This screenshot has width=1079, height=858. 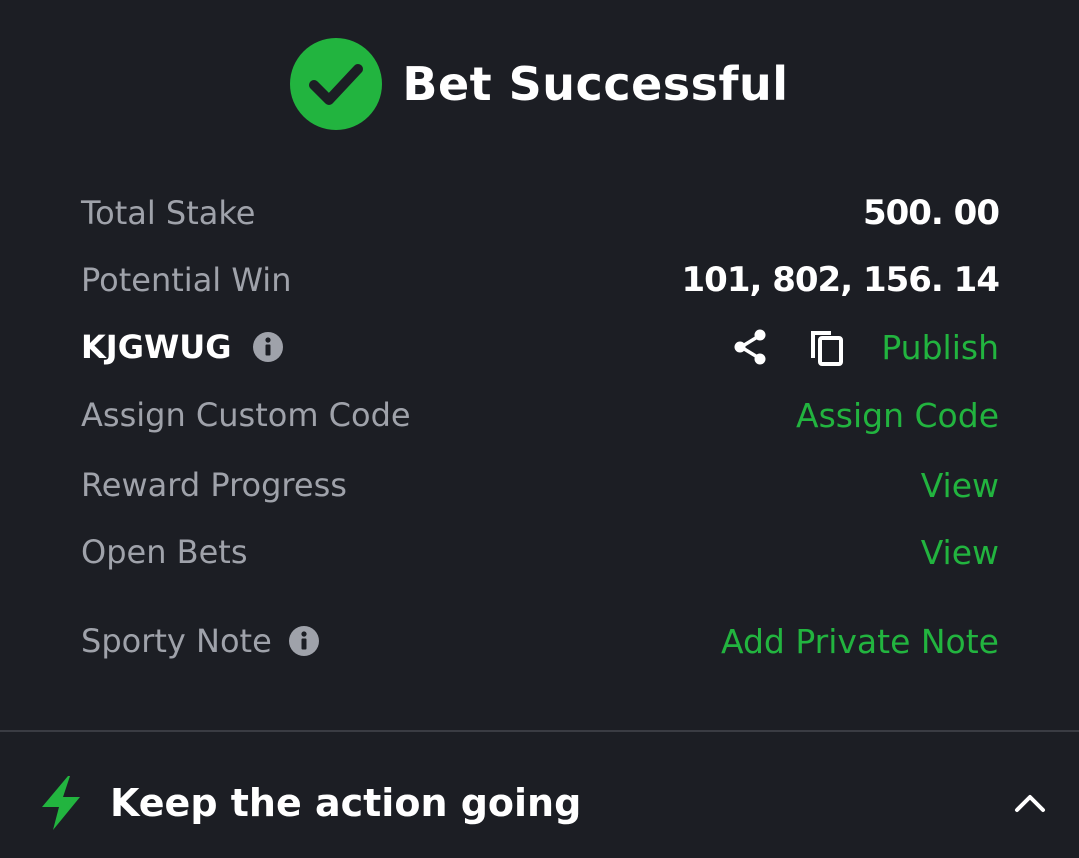 I want to click on total-stake-row: Total Stake 500. 00, so click(x=540, y=213).